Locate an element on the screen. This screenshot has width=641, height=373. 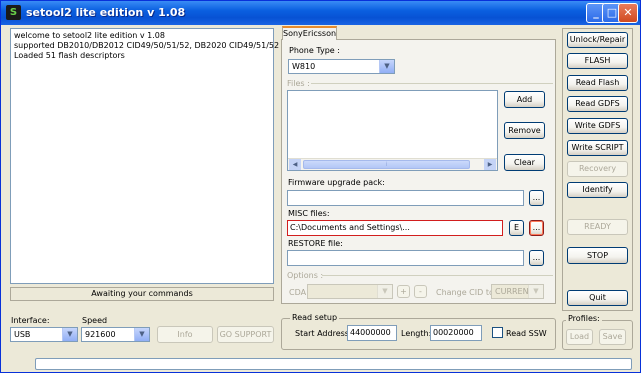
flash-button: FLASH is located at coordinates (597, 61).